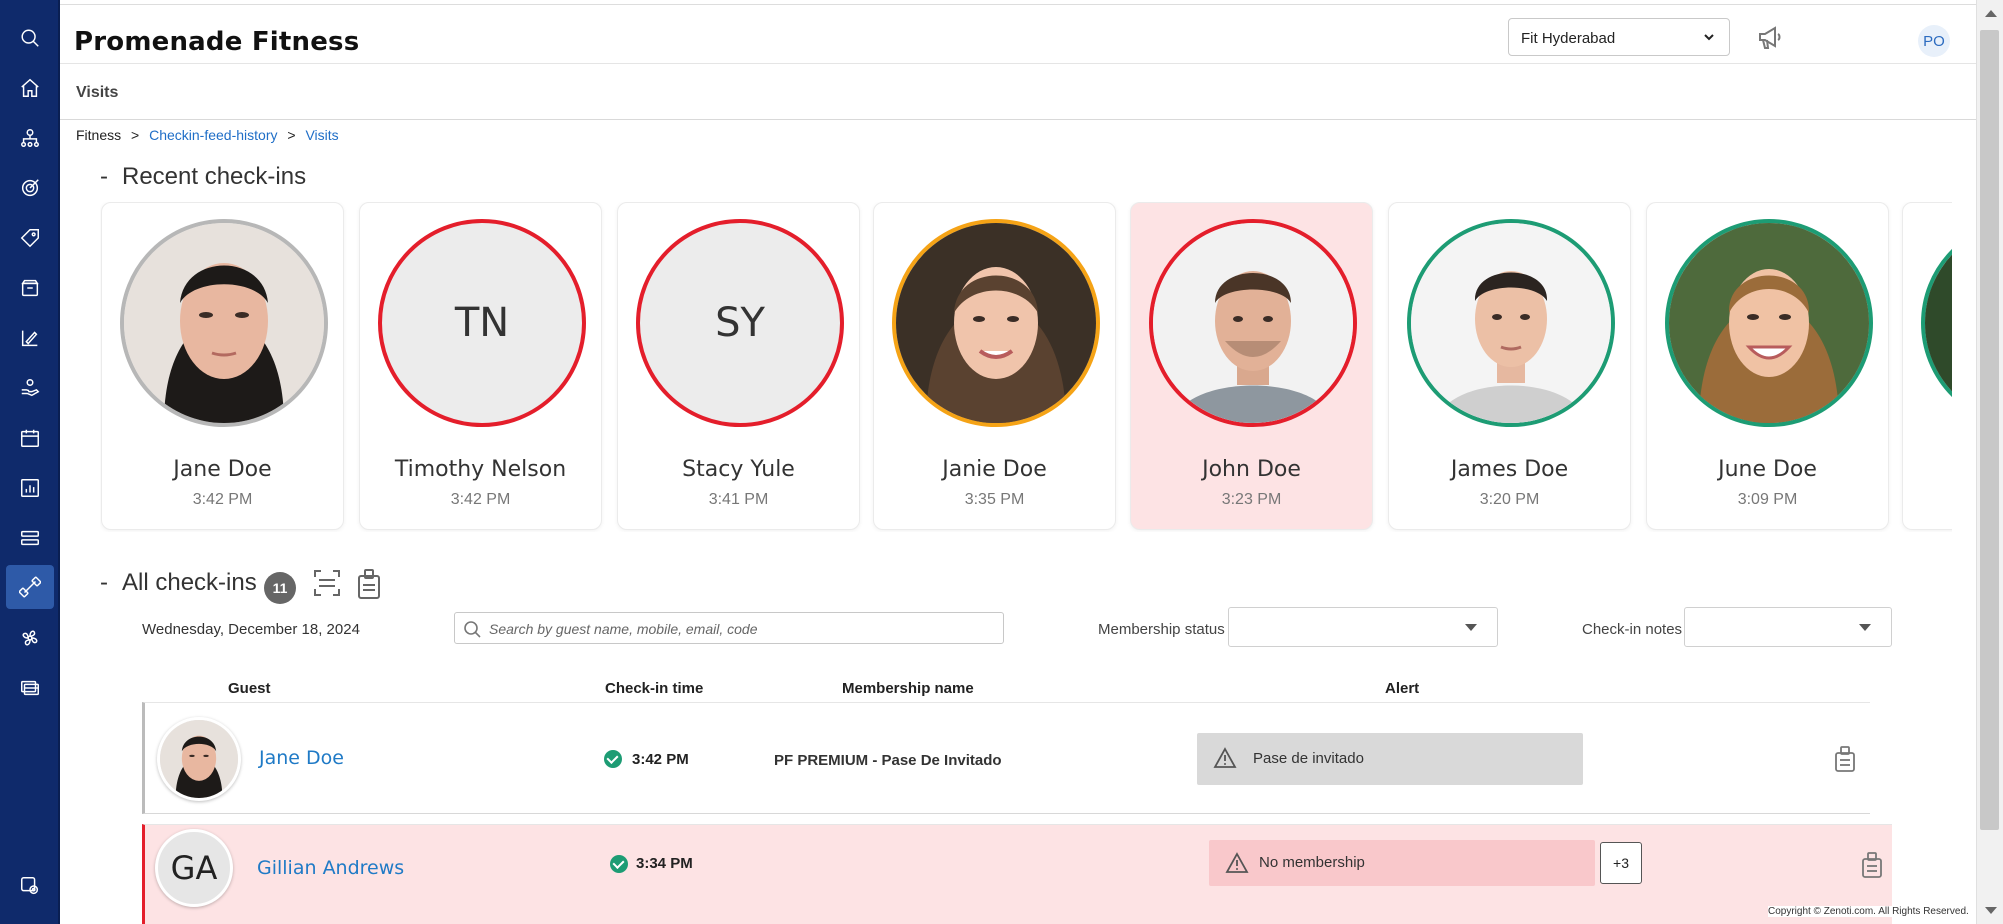 The image size is (2003, 924). Describe the element at coordinates (1767, 469) in the screenshot. I see `guest-name: June Doe` at that location.